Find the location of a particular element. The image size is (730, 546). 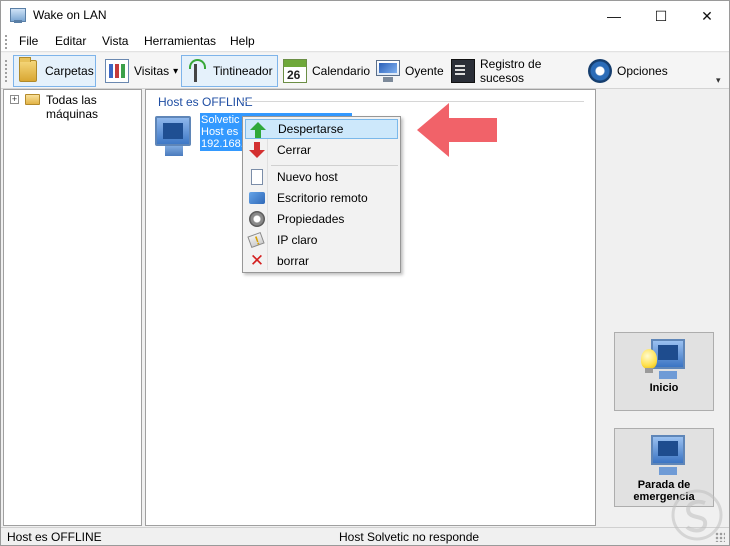

calendar-icon: 26 is located at coordinates (295, 71).